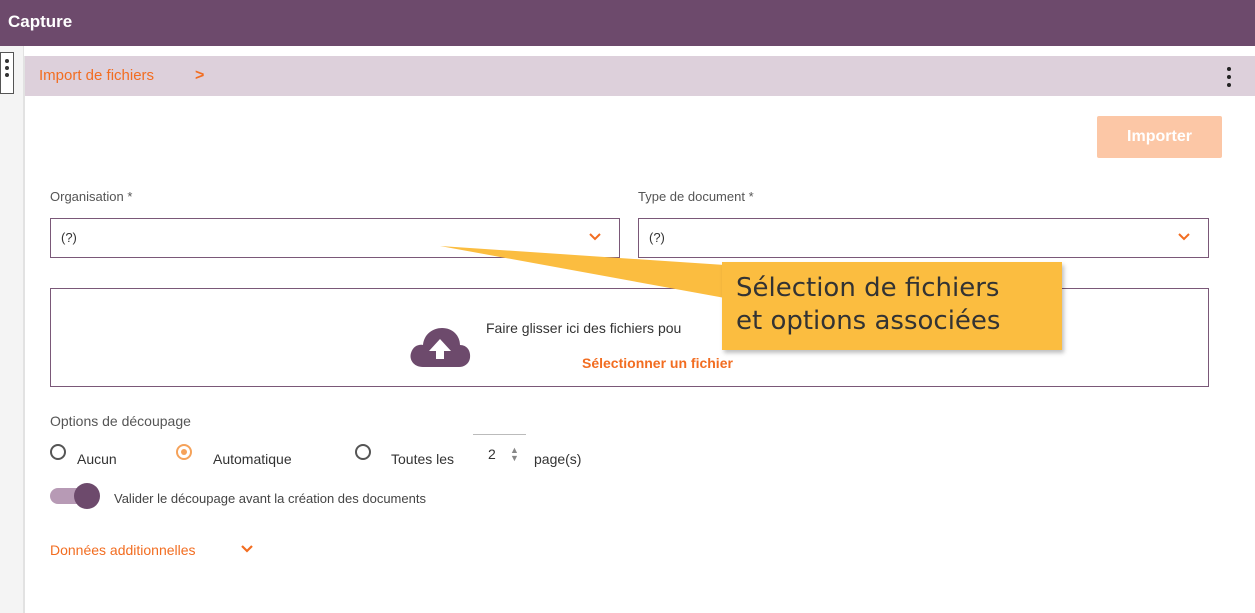  What do you see at coordinates (627, 23) in the screenshot?
I see `app-header: Capture` at bounding box center [627, 23].